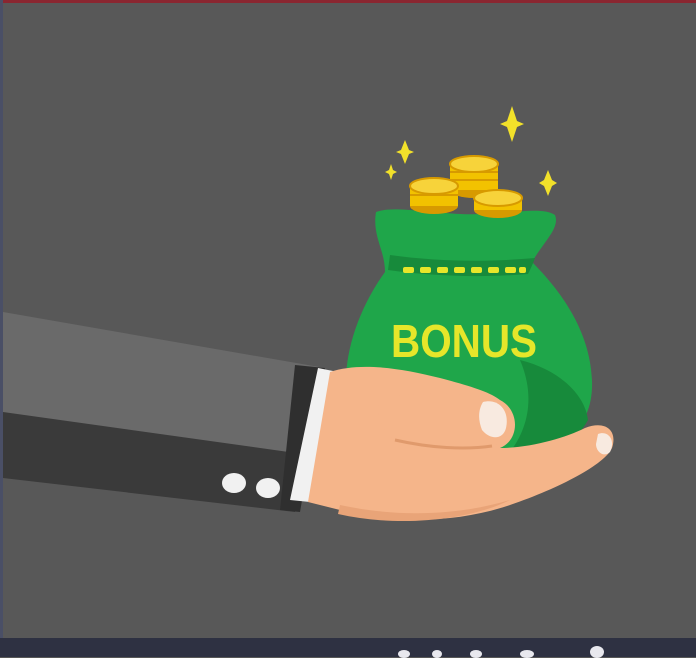  What do you see at coordinates (464, 270) in the screenshot?
I see `bag-stitching` at bounding box center [464, 270].